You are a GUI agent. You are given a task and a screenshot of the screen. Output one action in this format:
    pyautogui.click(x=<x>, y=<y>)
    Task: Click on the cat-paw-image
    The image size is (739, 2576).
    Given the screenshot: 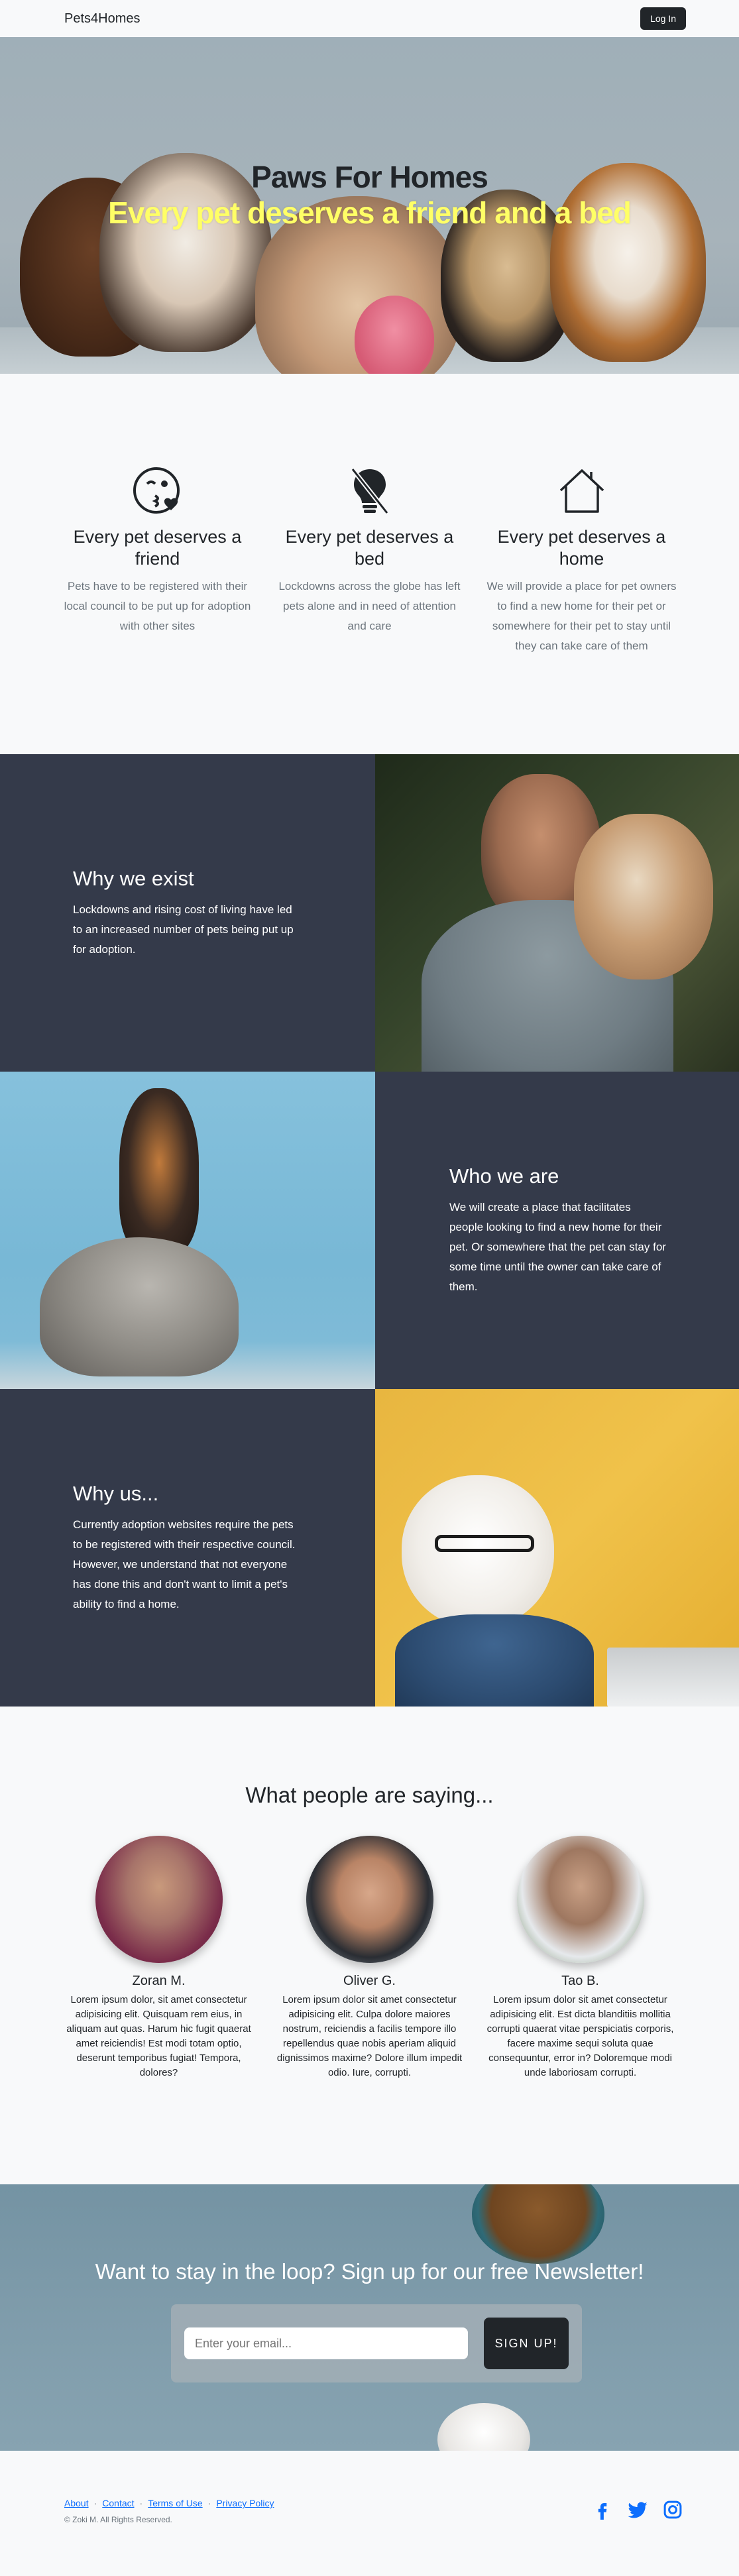 What is the action you would take?
    pyautogui.click(x=483, y=2427)
    